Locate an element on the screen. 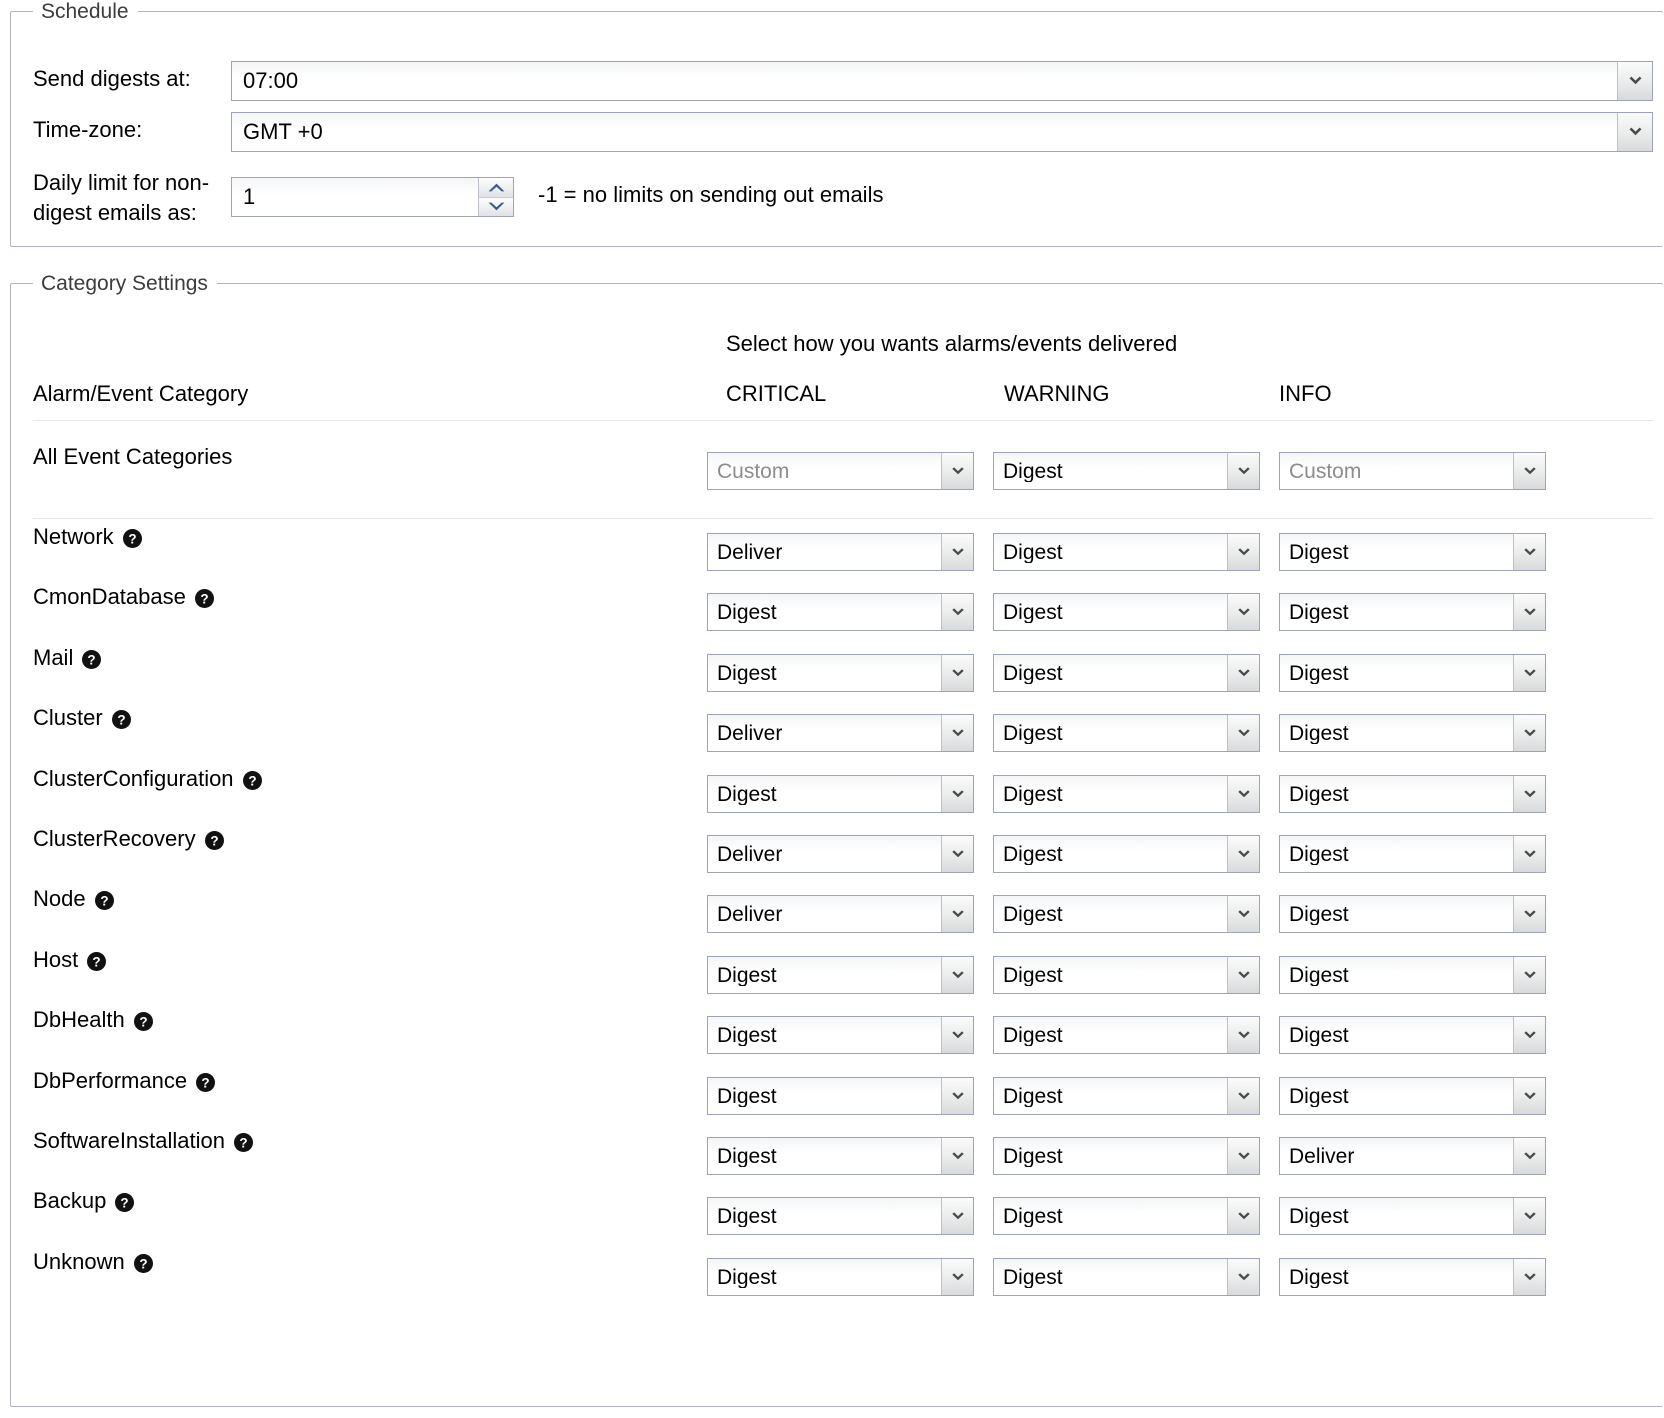 The width and height of the screenshot is (1664, 1418). node-info-select: Digest is located at coordinates (1412, 914).